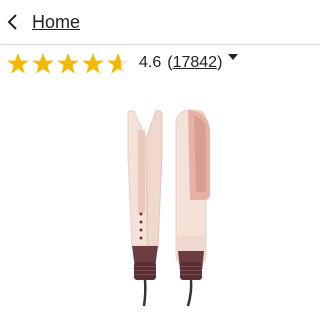  What do you see at coordinates (160, 22) in the screenshot?
I see `top-navigation-bar: Home` at bounding box center [160, 22].